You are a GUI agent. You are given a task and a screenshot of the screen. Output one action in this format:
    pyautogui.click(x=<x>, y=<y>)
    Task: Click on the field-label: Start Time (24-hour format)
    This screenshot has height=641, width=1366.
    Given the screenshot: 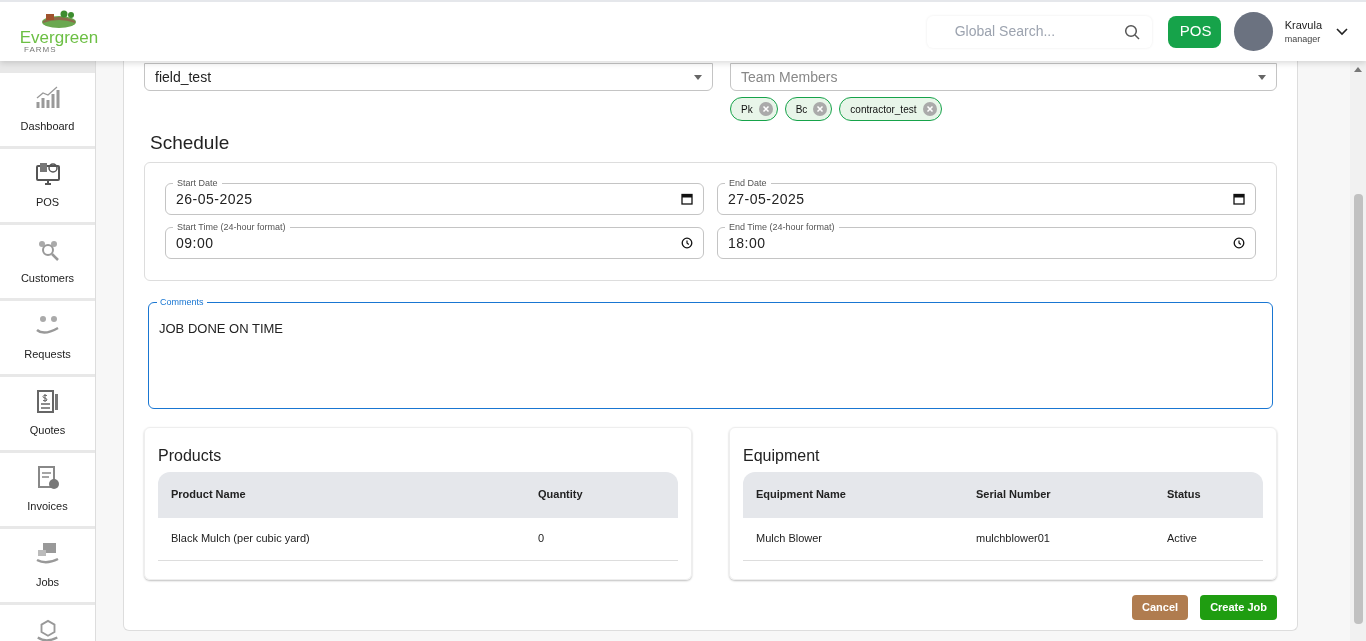 What is the action you would take?
    pyautogui.click(x=231, y=226)
    